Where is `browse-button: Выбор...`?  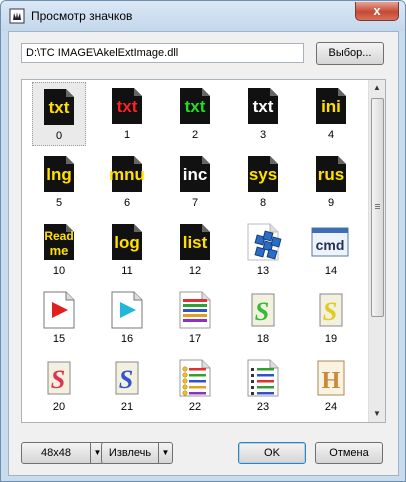
browse-button: Выбор... is located at coordinates (350, 53).